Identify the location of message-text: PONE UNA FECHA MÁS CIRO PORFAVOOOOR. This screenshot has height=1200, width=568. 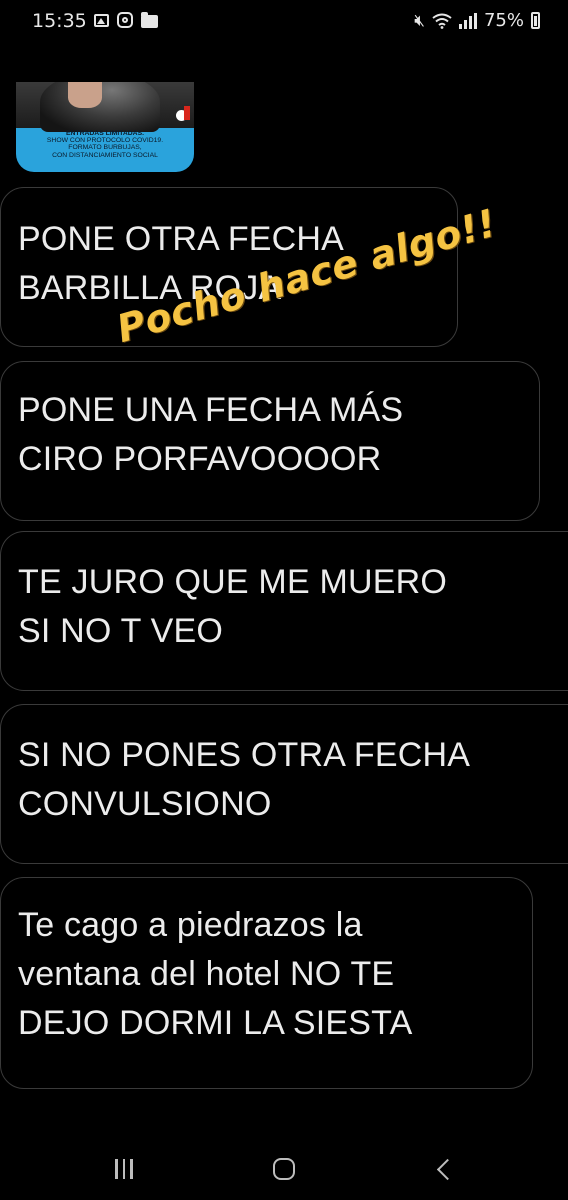
(211, 434).